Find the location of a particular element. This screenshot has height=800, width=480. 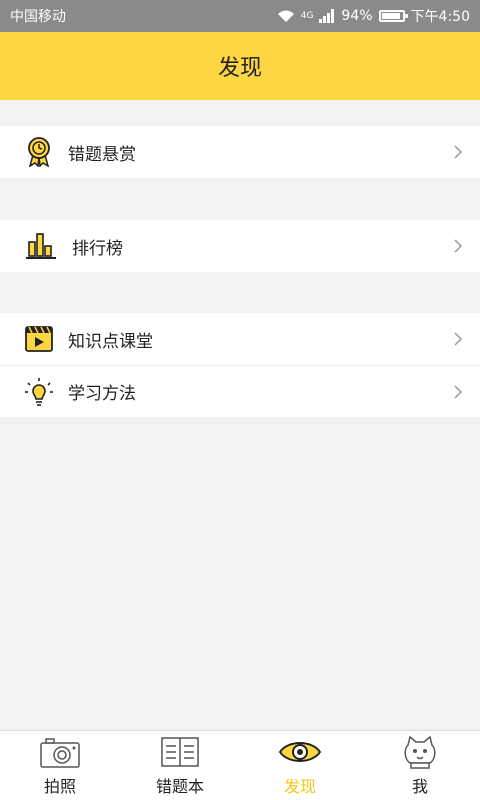

battery-percent: 94% is located at coordinates (357, 16).